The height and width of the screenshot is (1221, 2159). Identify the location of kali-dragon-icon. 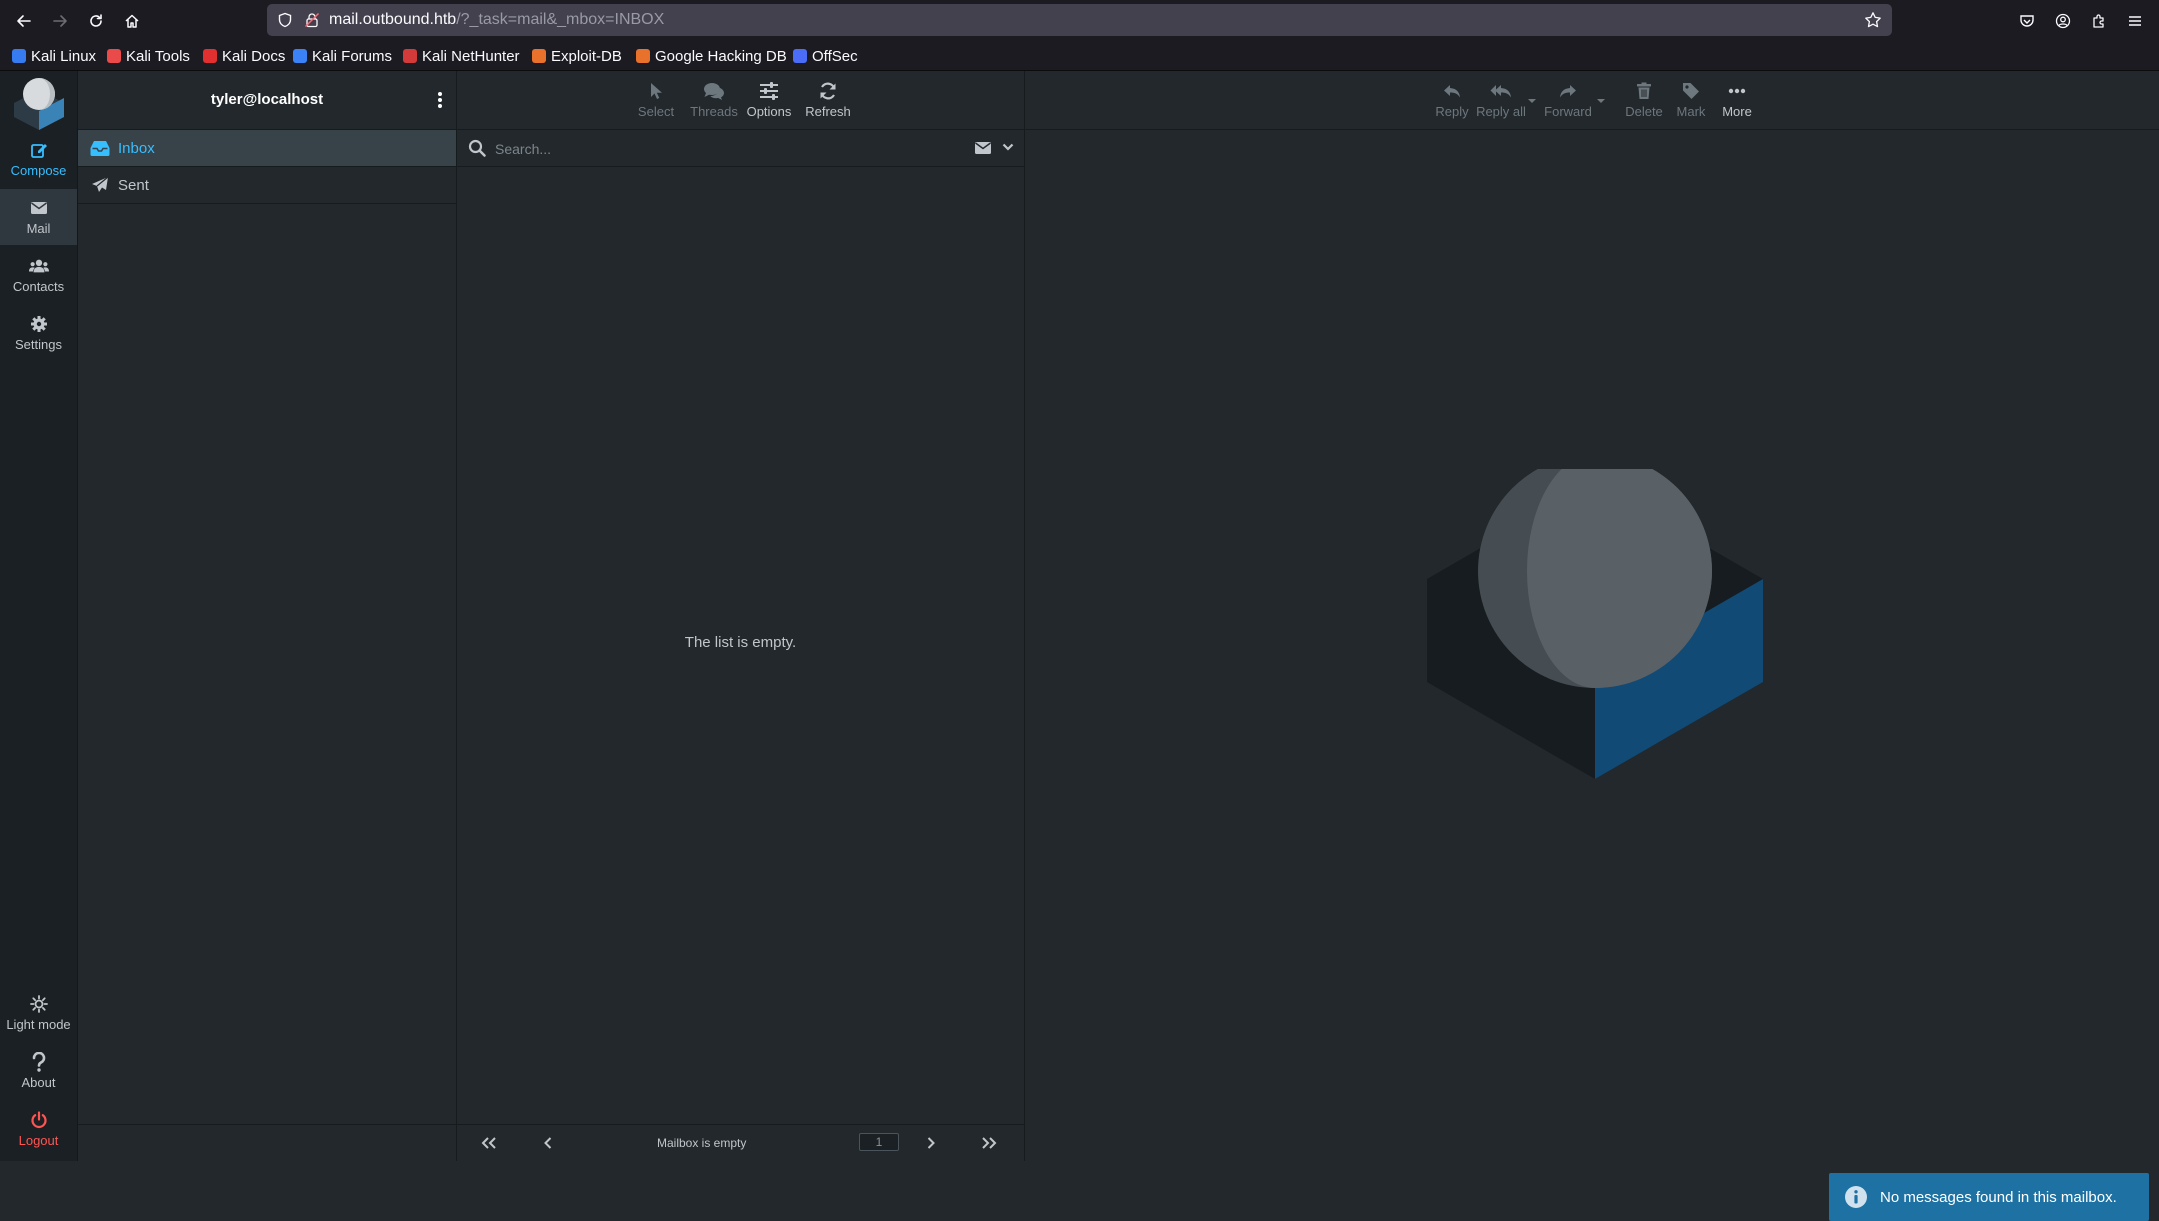
(19, 56).